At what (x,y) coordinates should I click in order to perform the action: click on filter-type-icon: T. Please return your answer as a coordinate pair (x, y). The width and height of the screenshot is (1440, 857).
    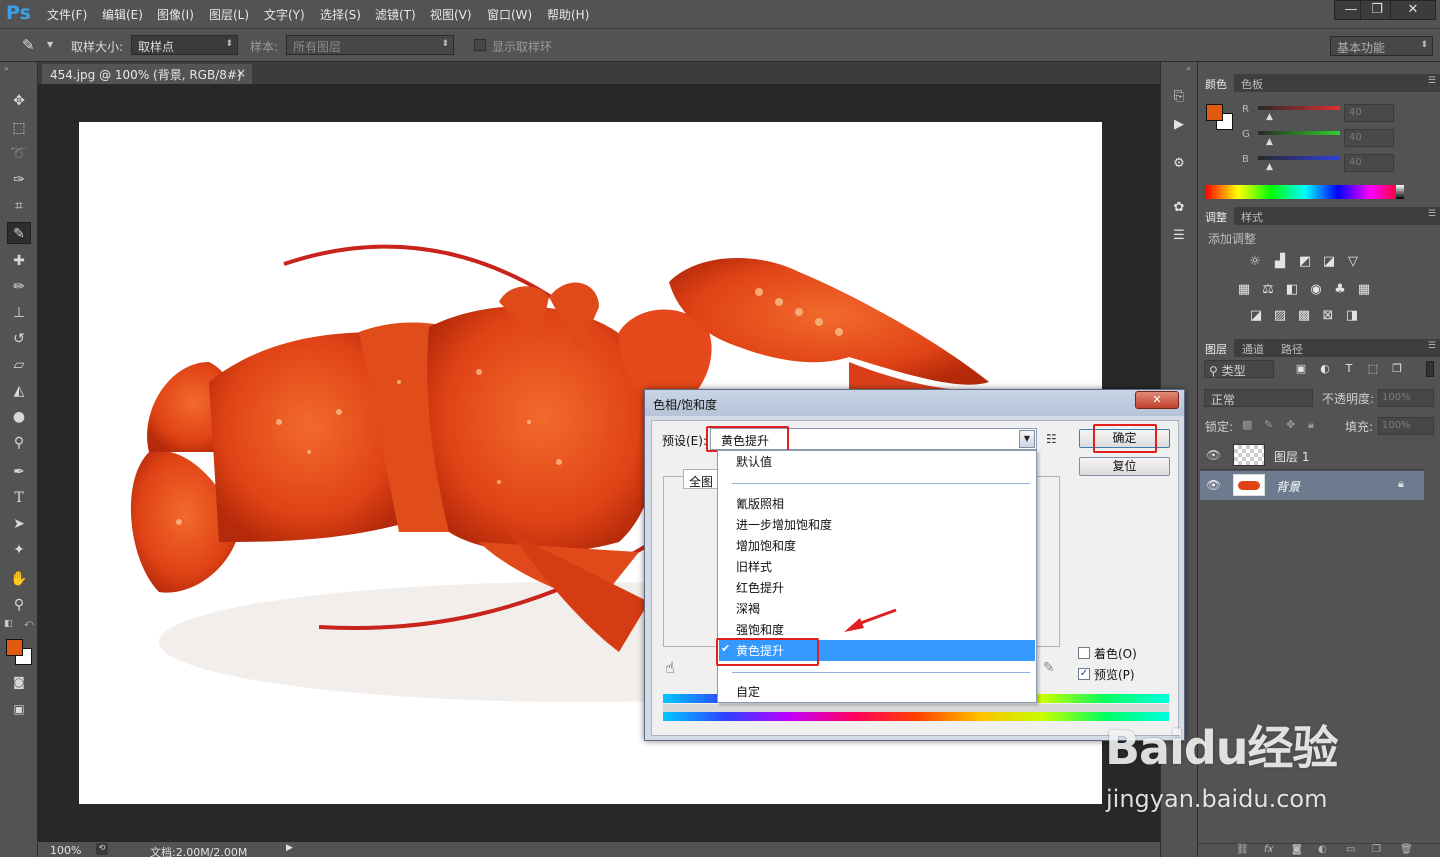
    Looking at the image, I should click on (1349, 369).